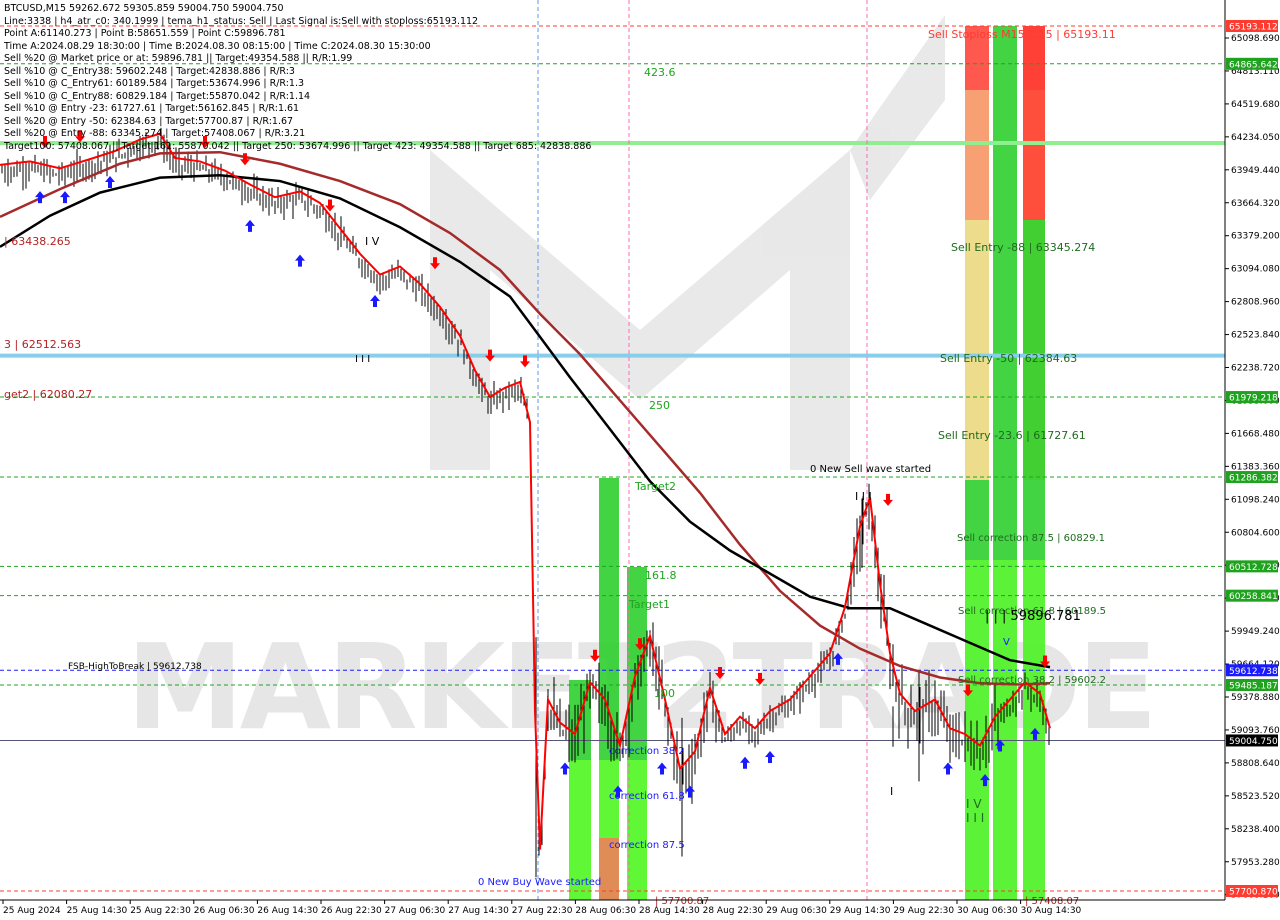 The image size is (1280, 920). Describe the element at coordinates (1255, 237) in the screenshot. I see `price-tick-label: 63379.200` at that location.